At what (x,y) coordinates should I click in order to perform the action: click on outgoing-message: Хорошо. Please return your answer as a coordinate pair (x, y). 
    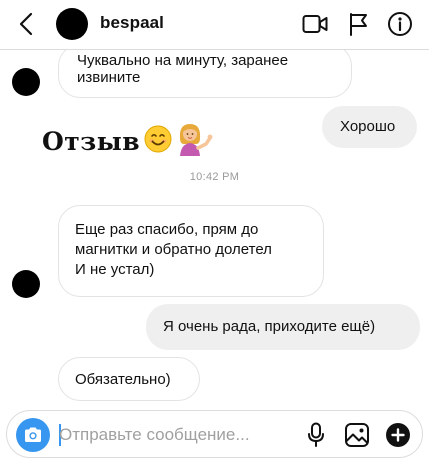
    Looking at the image, I should click on (369, 127).